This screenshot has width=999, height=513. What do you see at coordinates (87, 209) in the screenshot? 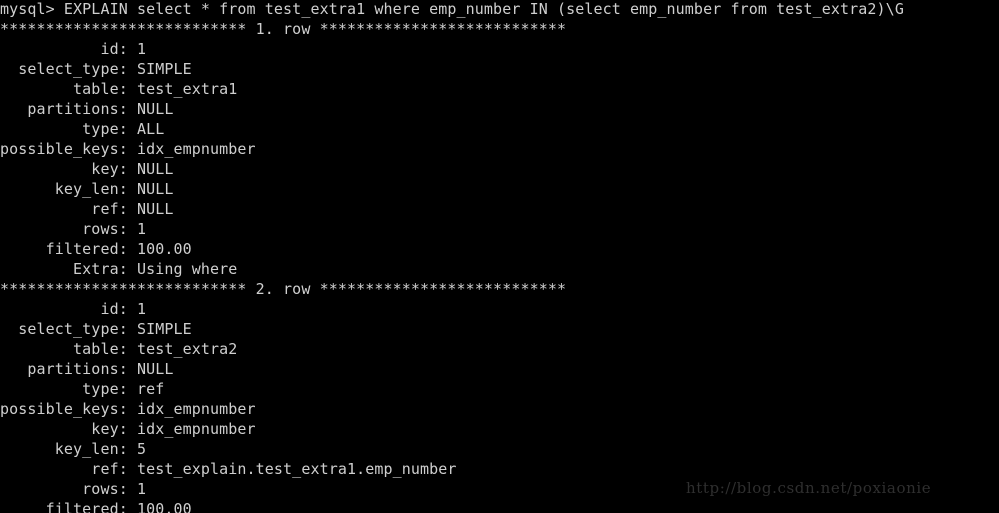
I see `terminal-line-row1-ref: ref: NULL` at bounding box center [87, 209].